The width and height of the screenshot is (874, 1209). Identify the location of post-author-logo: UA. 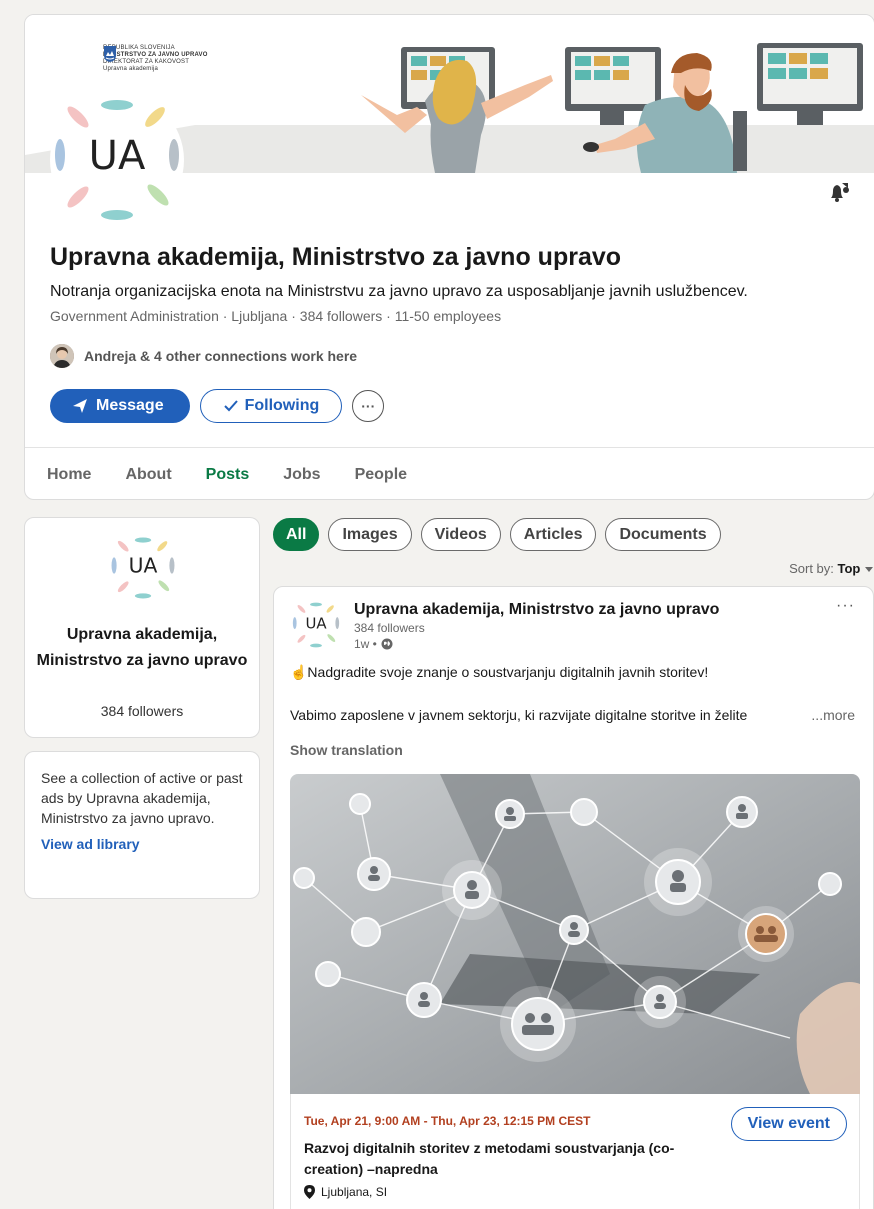
(316, 625).